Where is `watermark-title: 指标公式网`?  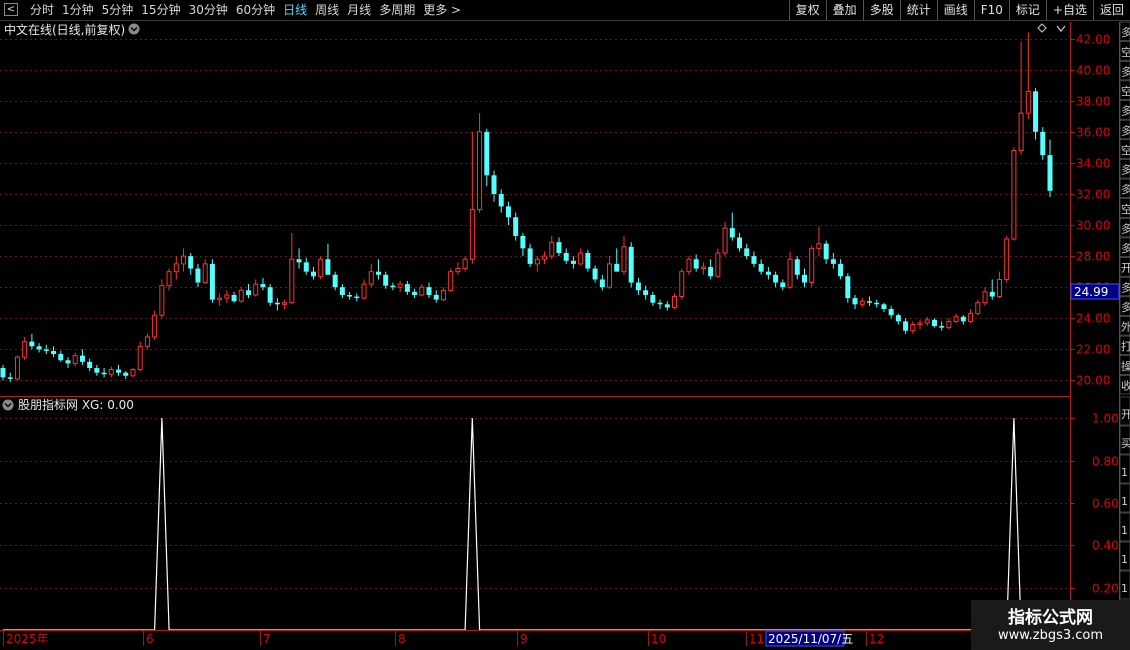
watermark-title: 指标公式网 is located at coordinates (1050, 618).